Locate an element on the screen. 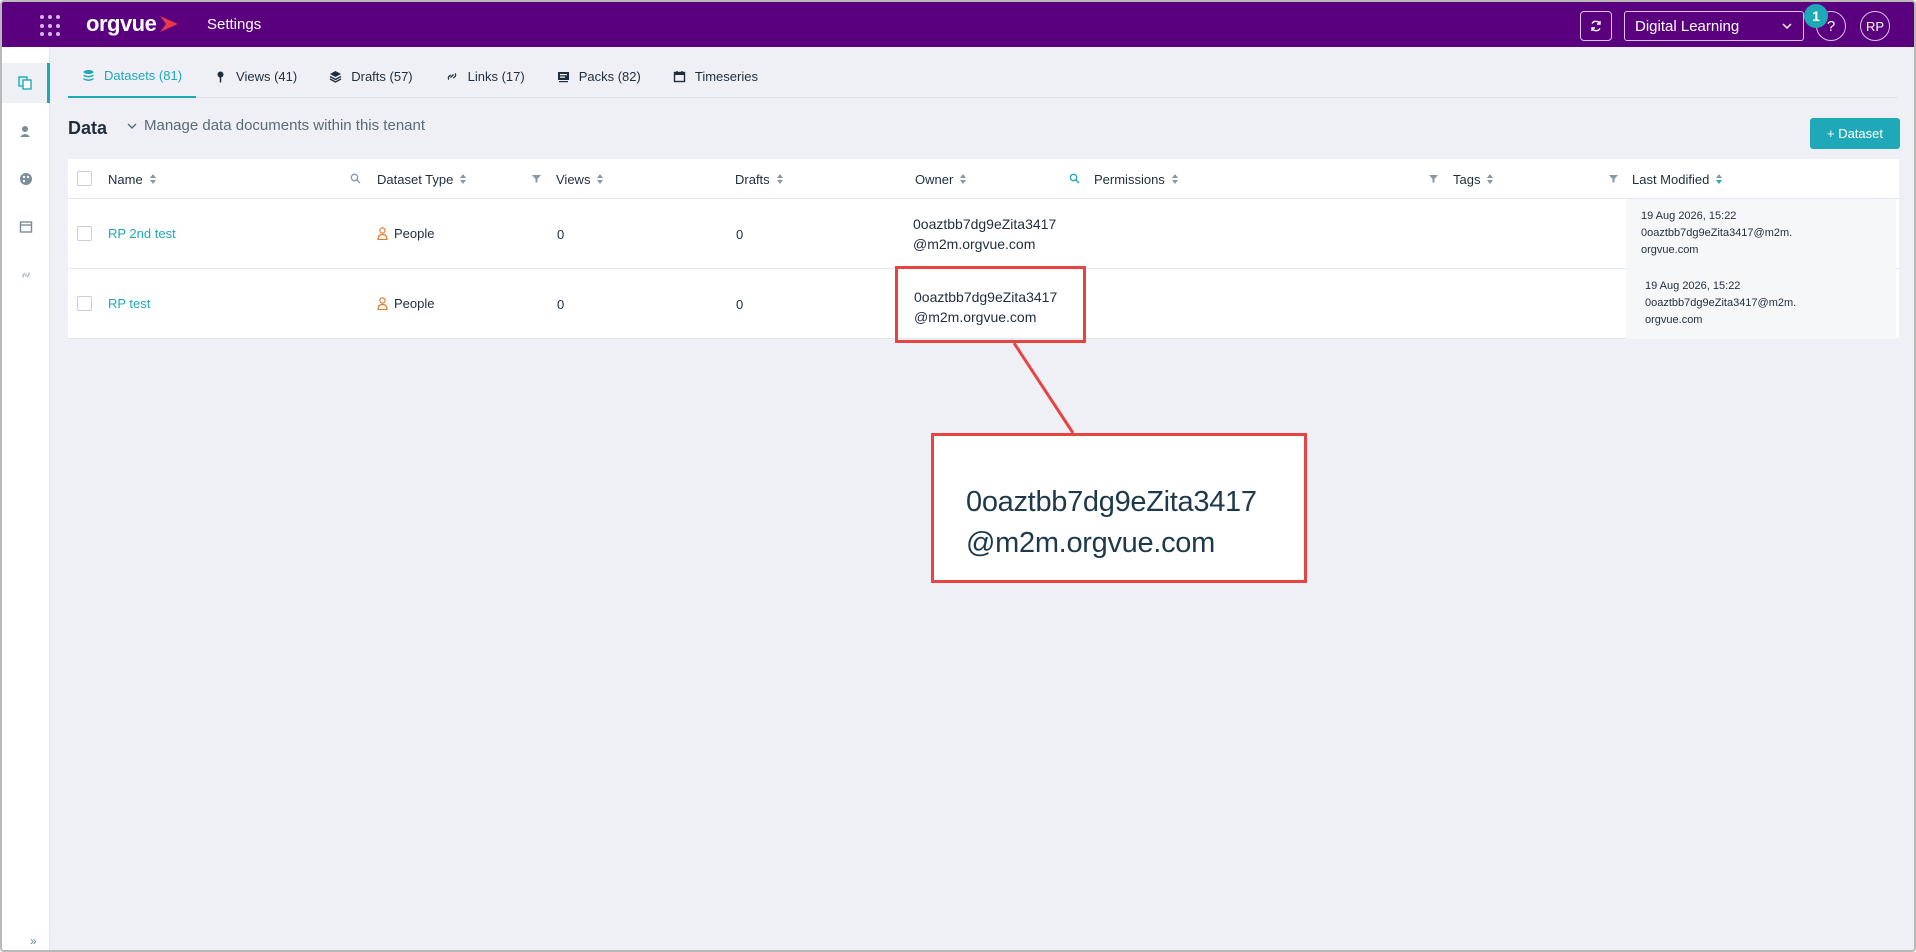 The width and height of the screenshot is (1916, 952). owner-cell: 0oaztbb7dg9eZita3417 @m2m.orgvue.com is located at coordinates (984, 234).